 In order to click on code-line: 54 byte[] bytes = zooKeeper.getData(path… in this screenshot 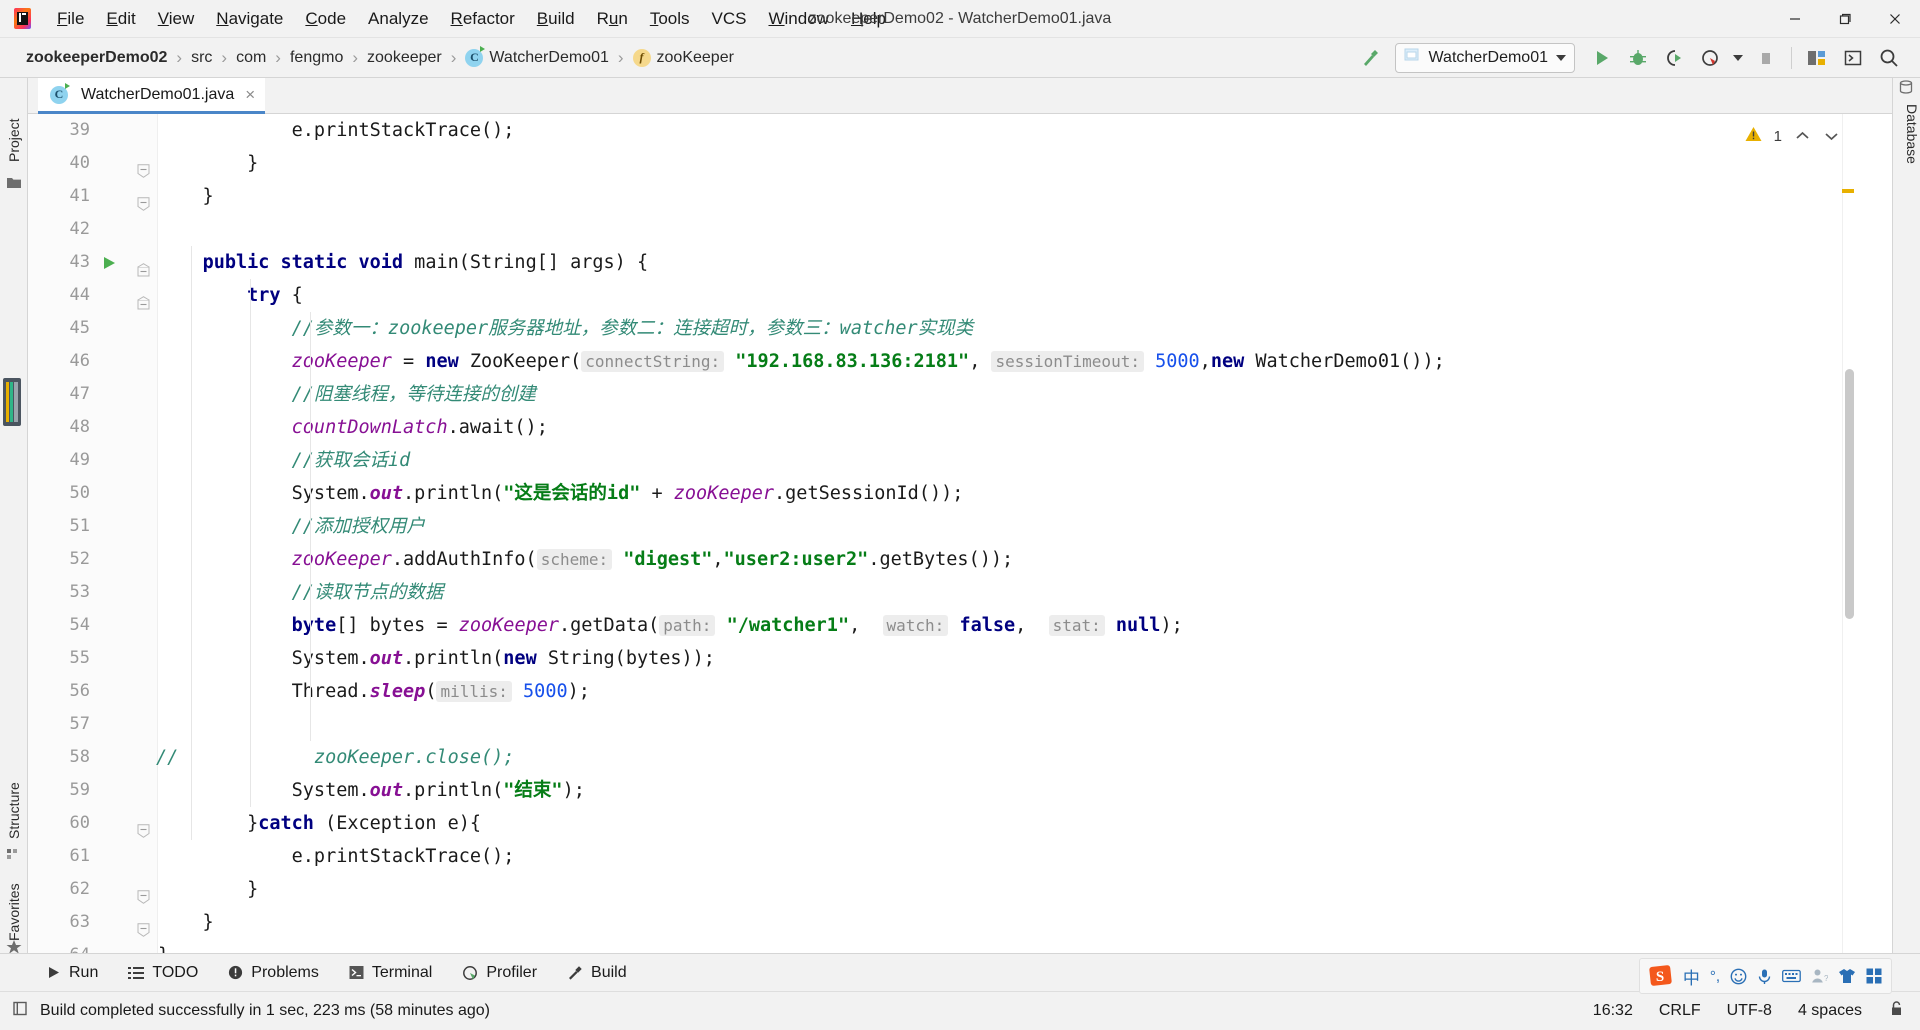, I will do `click(960, 625)`.